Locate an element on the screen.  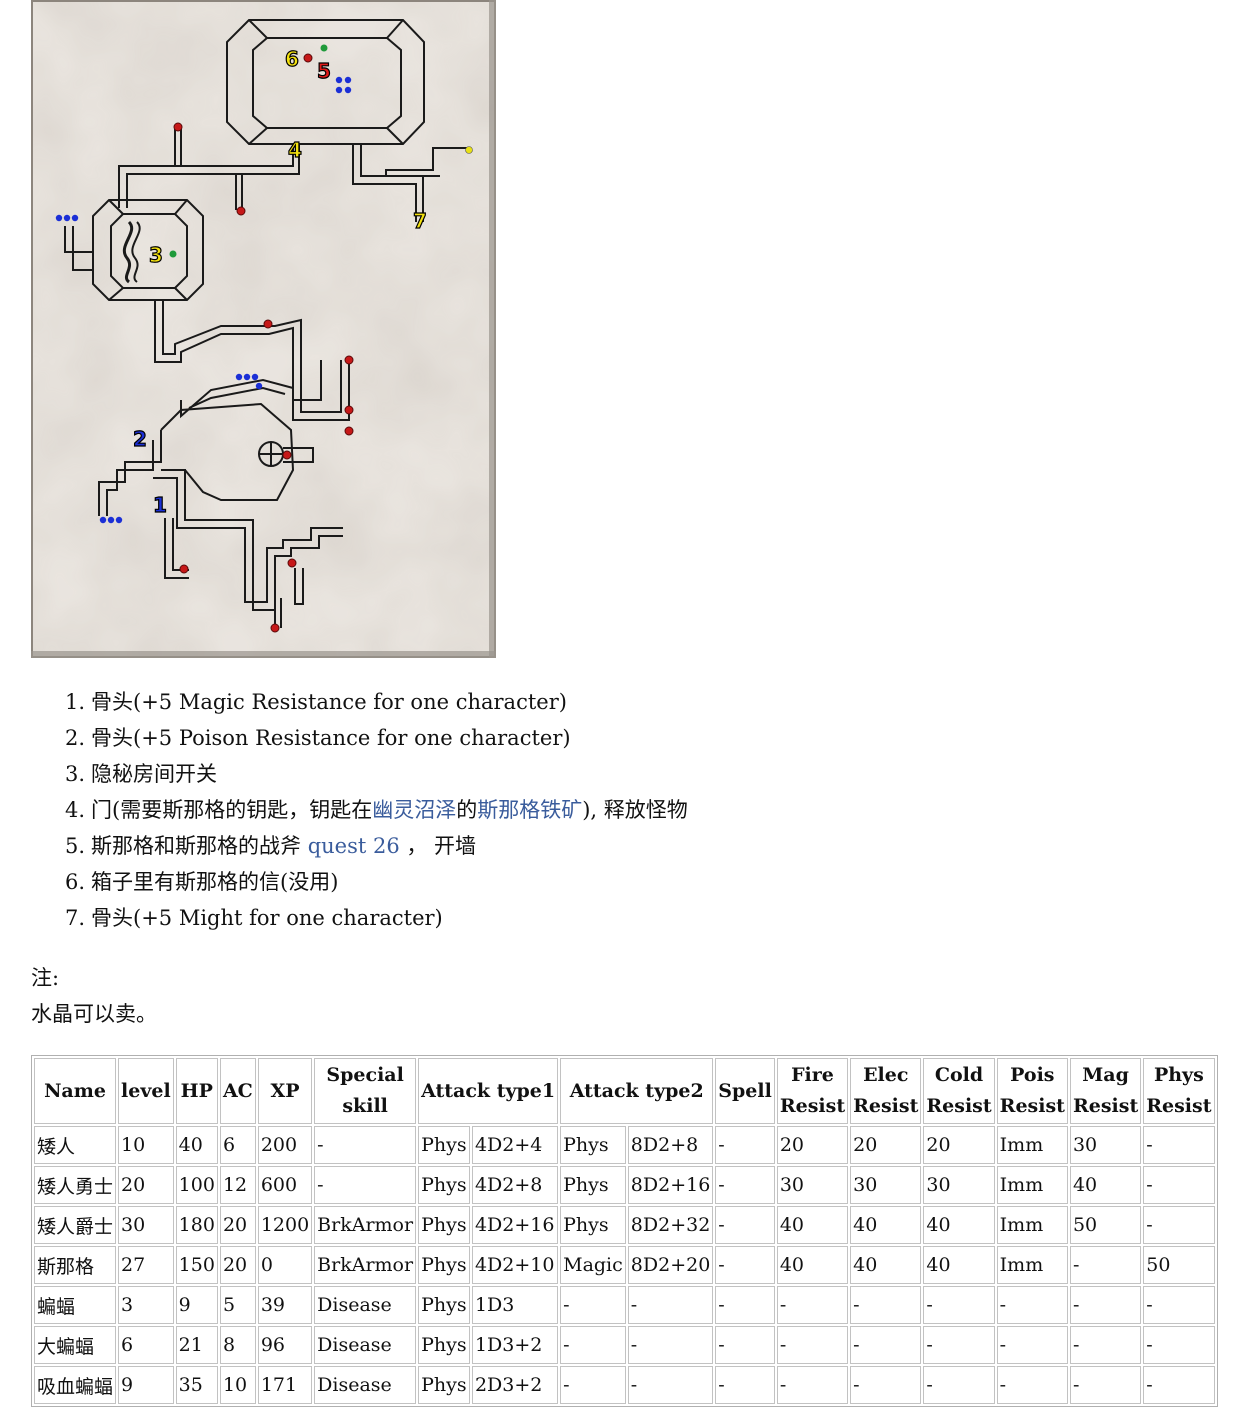
table-cell: 0 is located at coordinates (285, 1265).